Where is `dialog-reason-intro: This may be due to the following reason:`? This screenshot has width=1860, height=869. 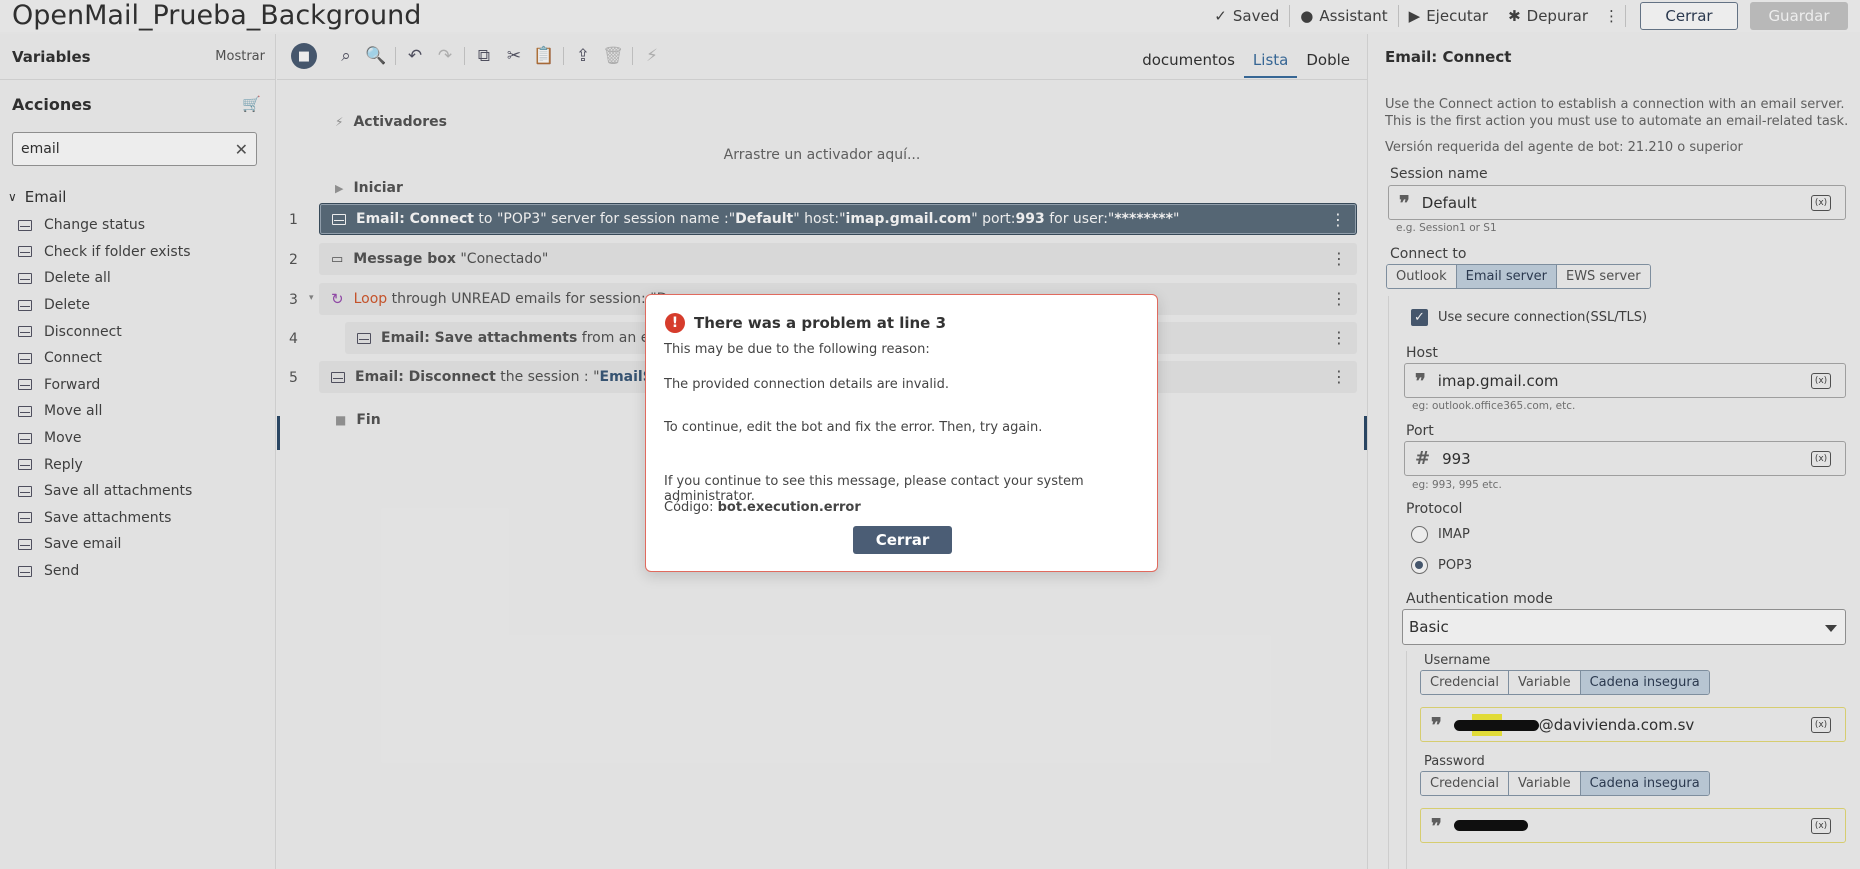 dialog-reason-intro: This may be due to the following reason: is located at coordinates (797, 349).